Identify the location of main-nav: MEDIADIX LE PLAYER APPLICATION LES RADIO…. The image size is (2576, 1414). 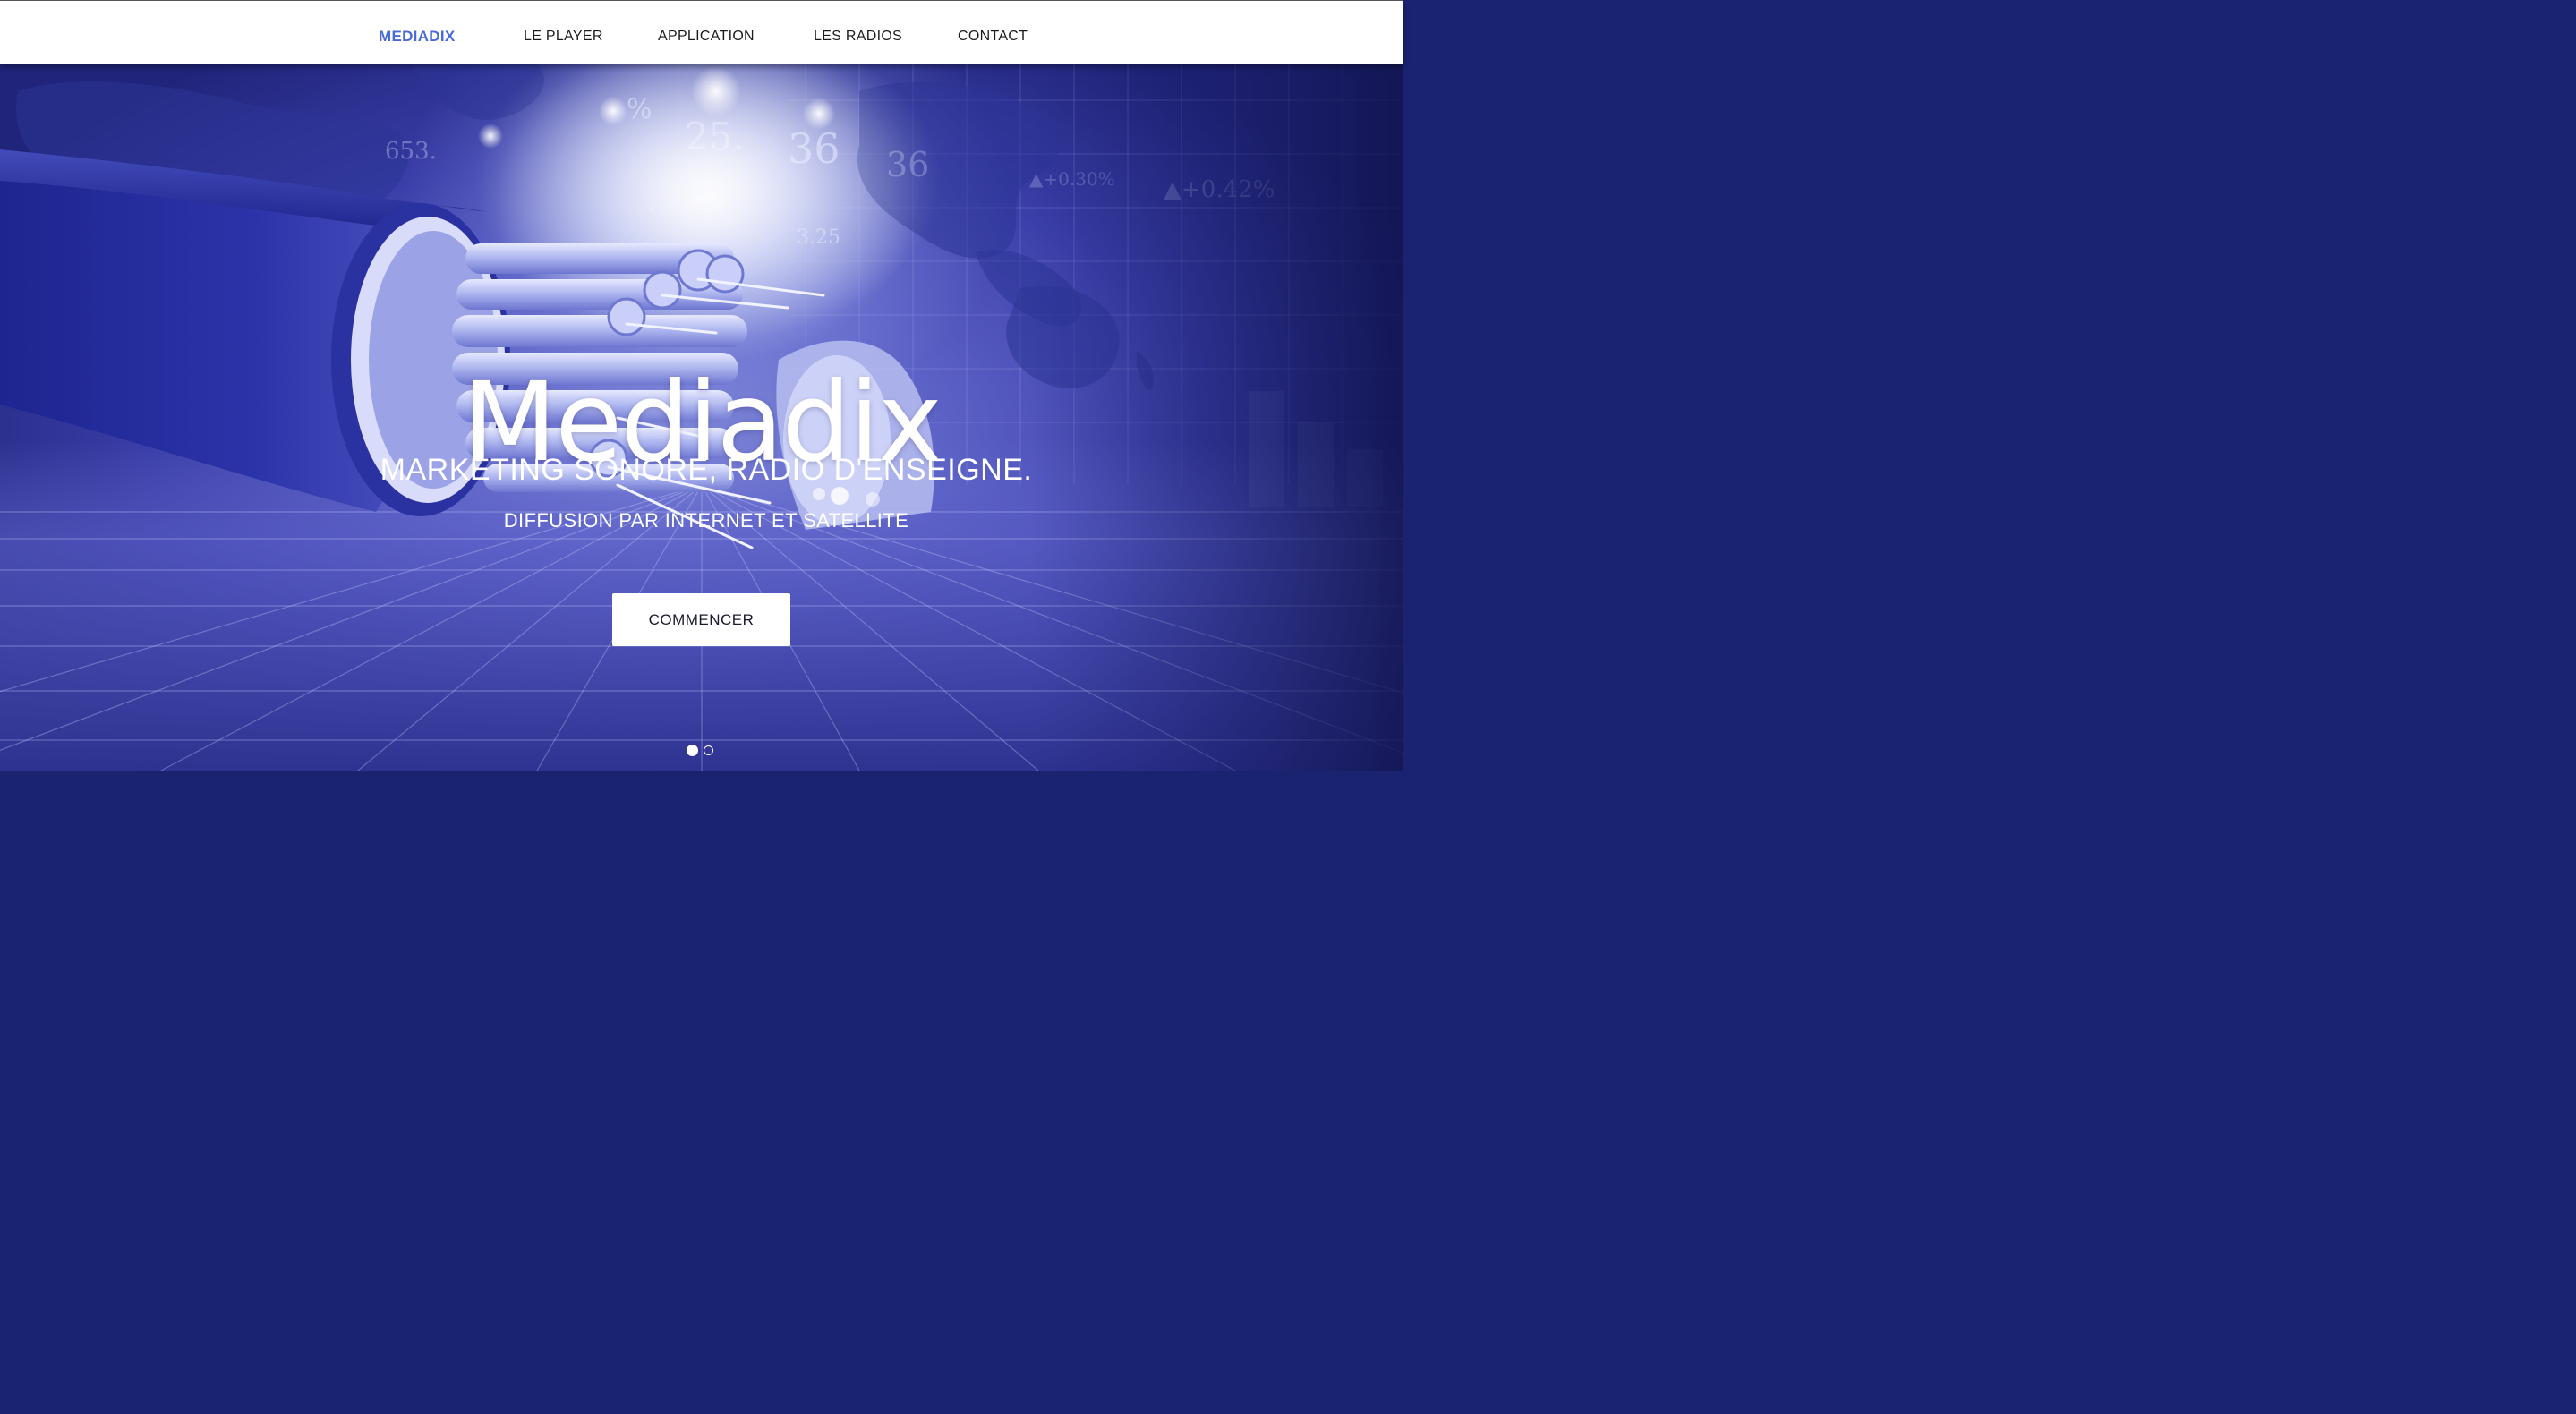
(701, 33).